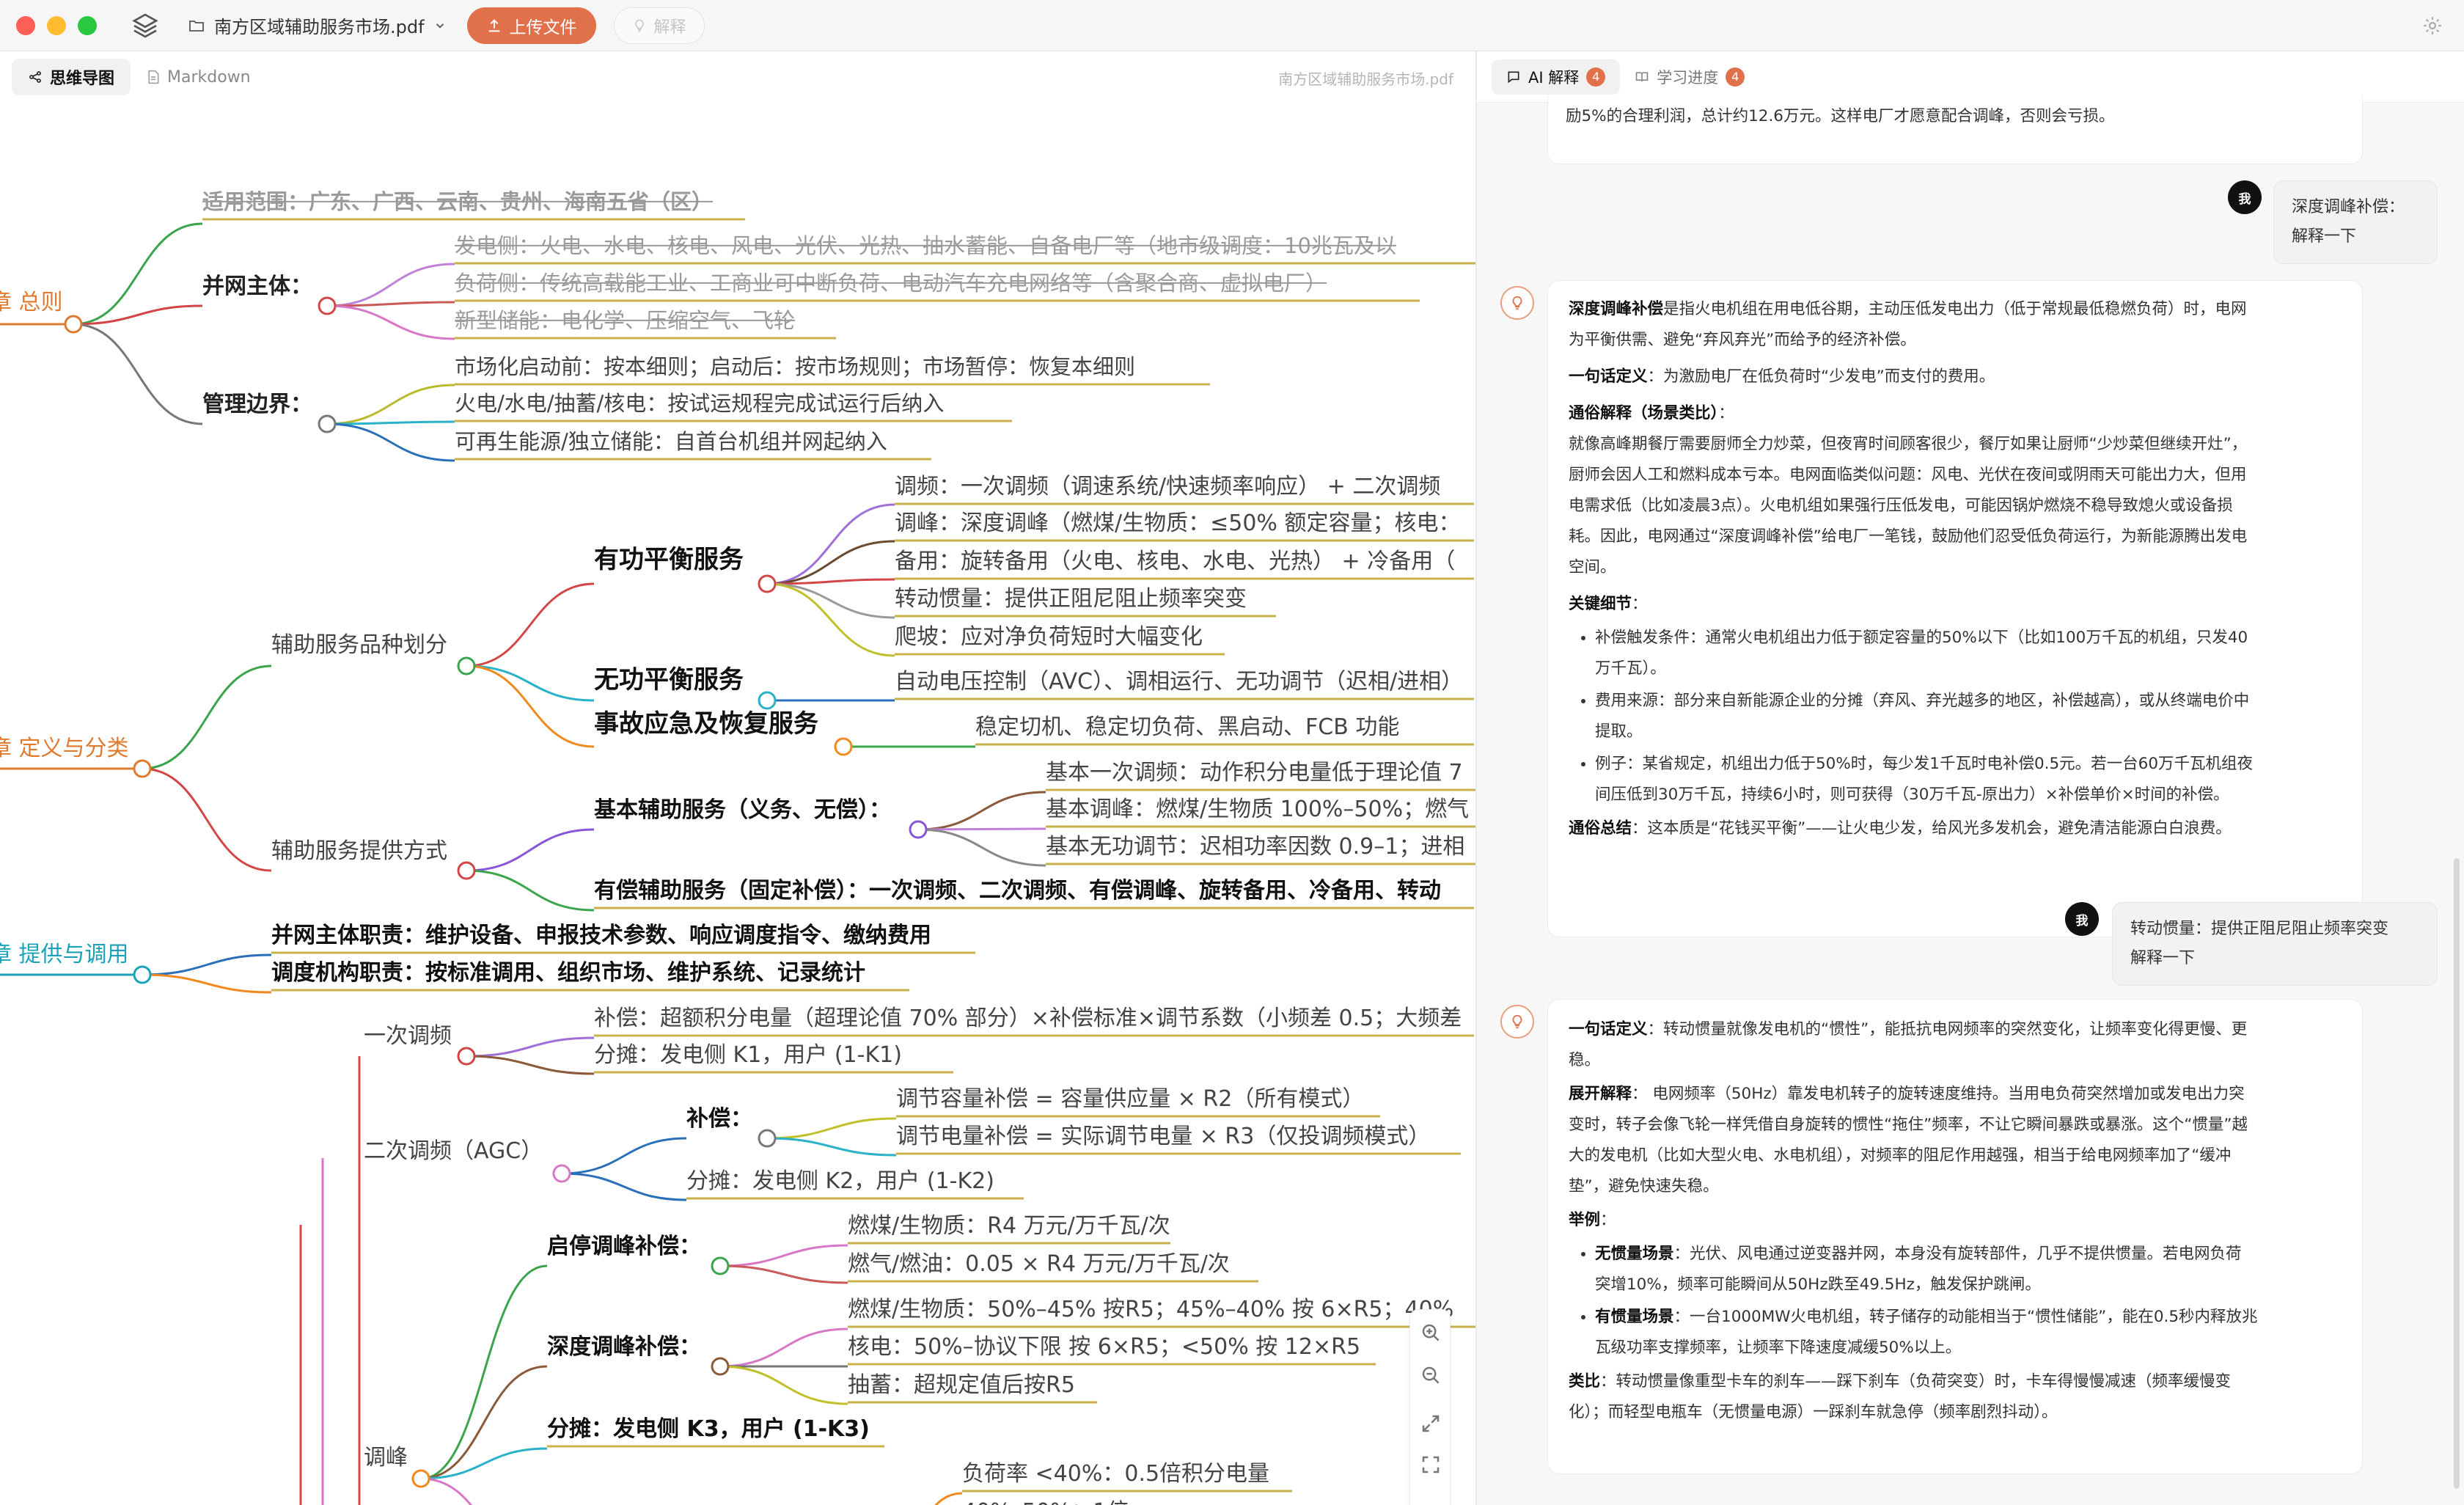 The width and height of the screenshot is (2464, 1505). Describe the element at coordinates (64, 748) in the screenshot. I see `mindmap-node: 章 定义与分类` at that location.